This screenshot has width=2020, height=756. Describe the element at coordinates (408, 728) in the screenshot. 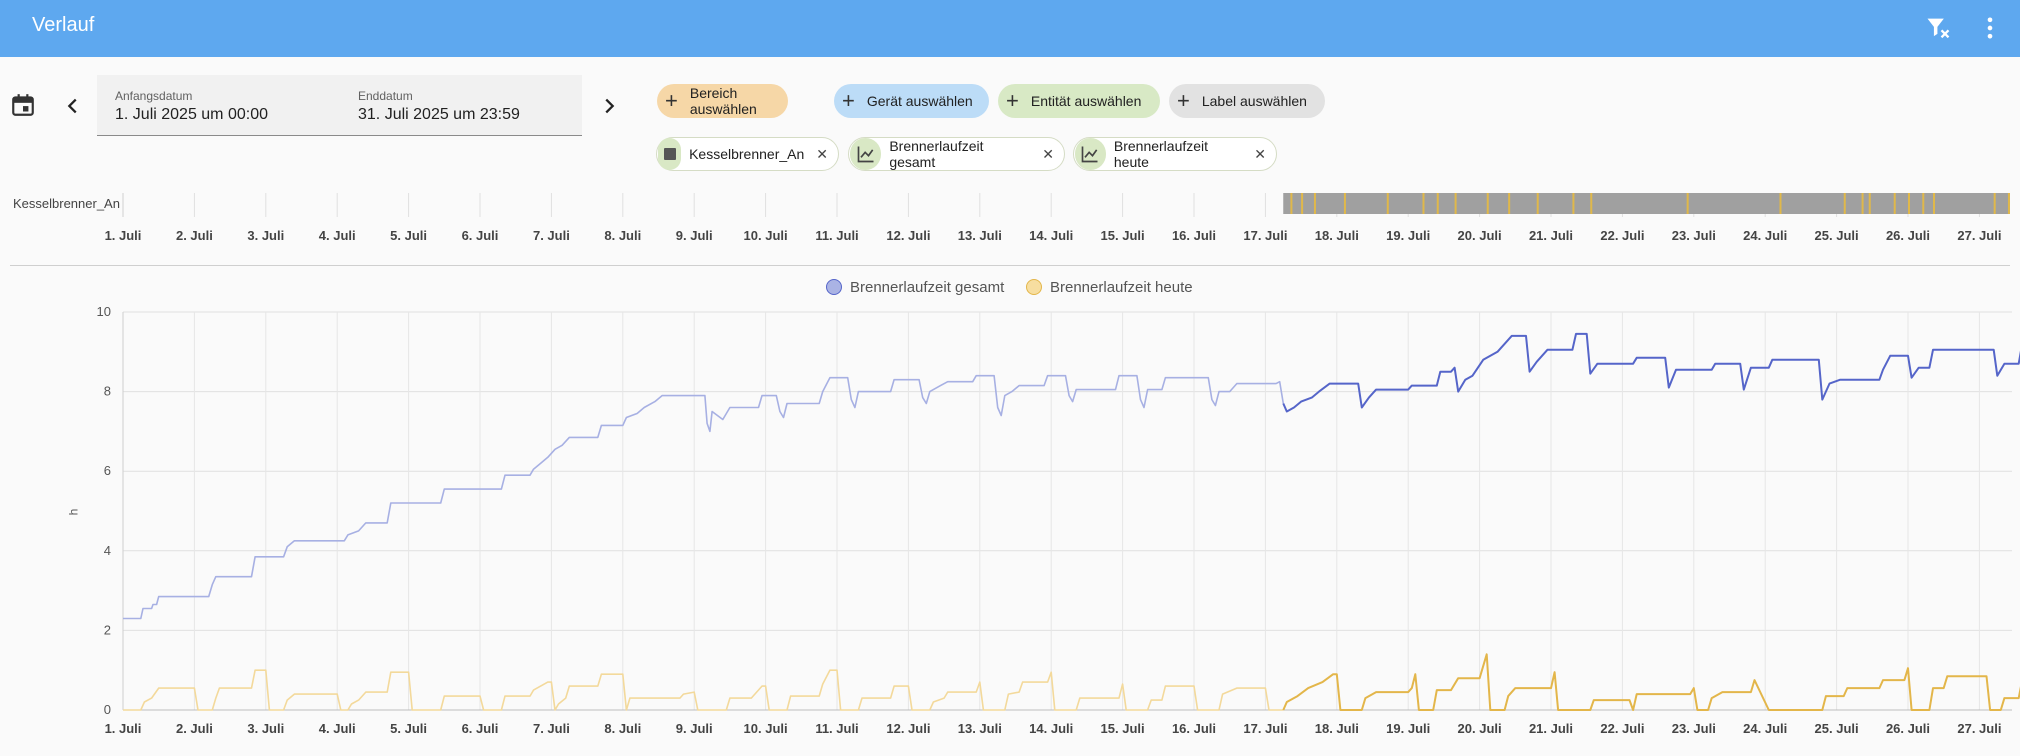

I see `x-tick-label: 5. Juli` at that location.